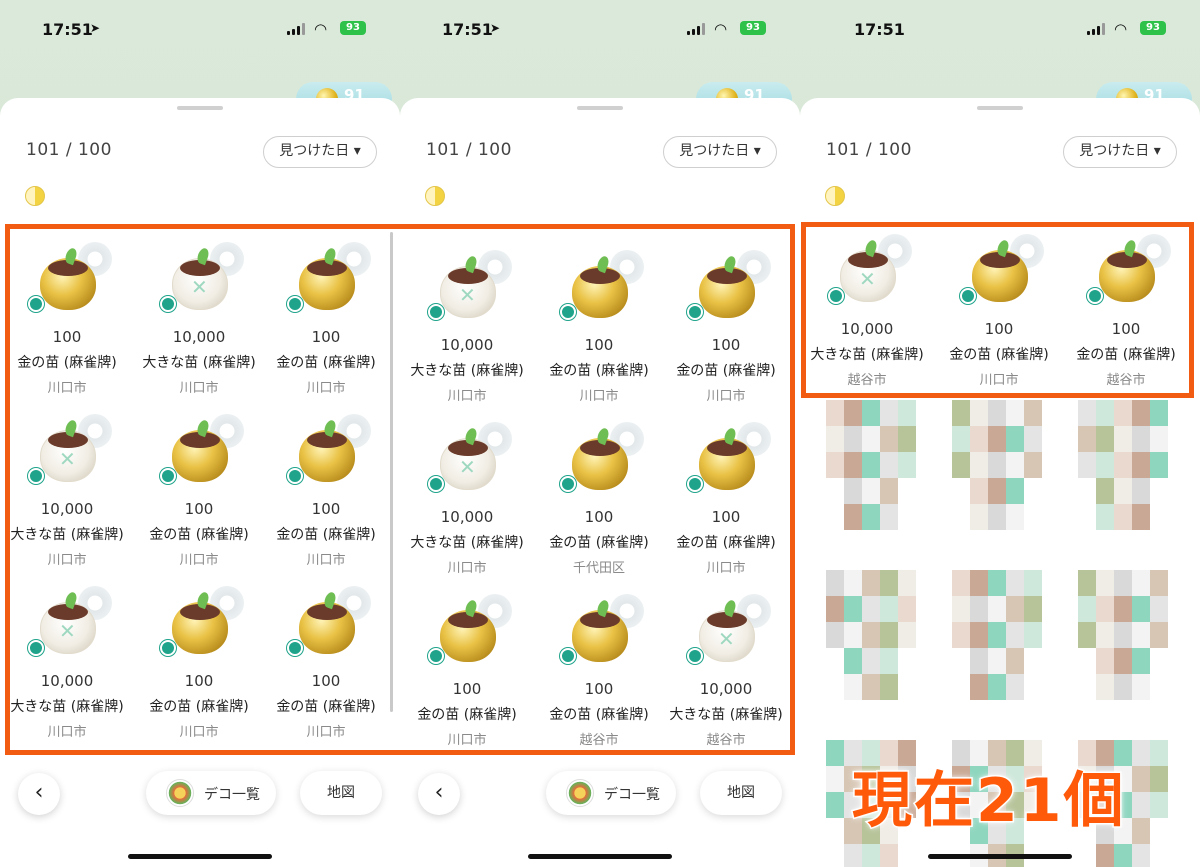 This screenshot has width=1200, height=867. I want to click on overlay-caption: 現在21個, so click(988, 801).